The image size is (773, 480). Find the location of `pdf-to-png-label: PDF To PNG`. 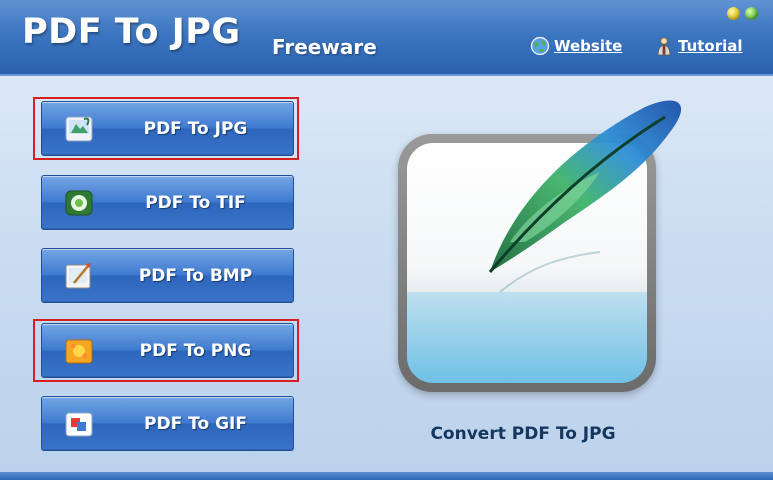

pdf-to-png-label: PDF To PNG is located at coordinates (195, 350).